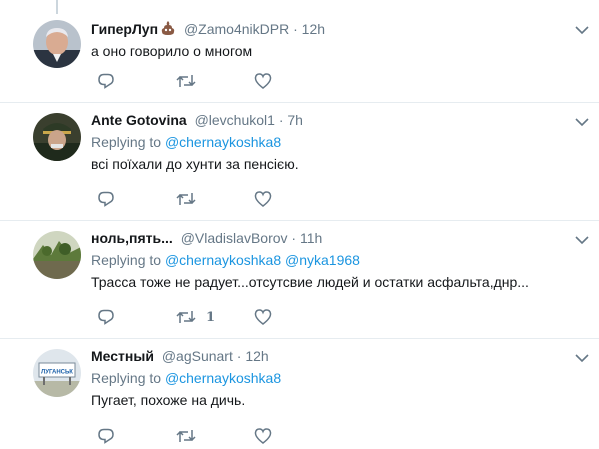 Image resolution: width=599 pixels, height=449 pixels. I want to click on tweet-timestamp: 11h, so click(311, 238).